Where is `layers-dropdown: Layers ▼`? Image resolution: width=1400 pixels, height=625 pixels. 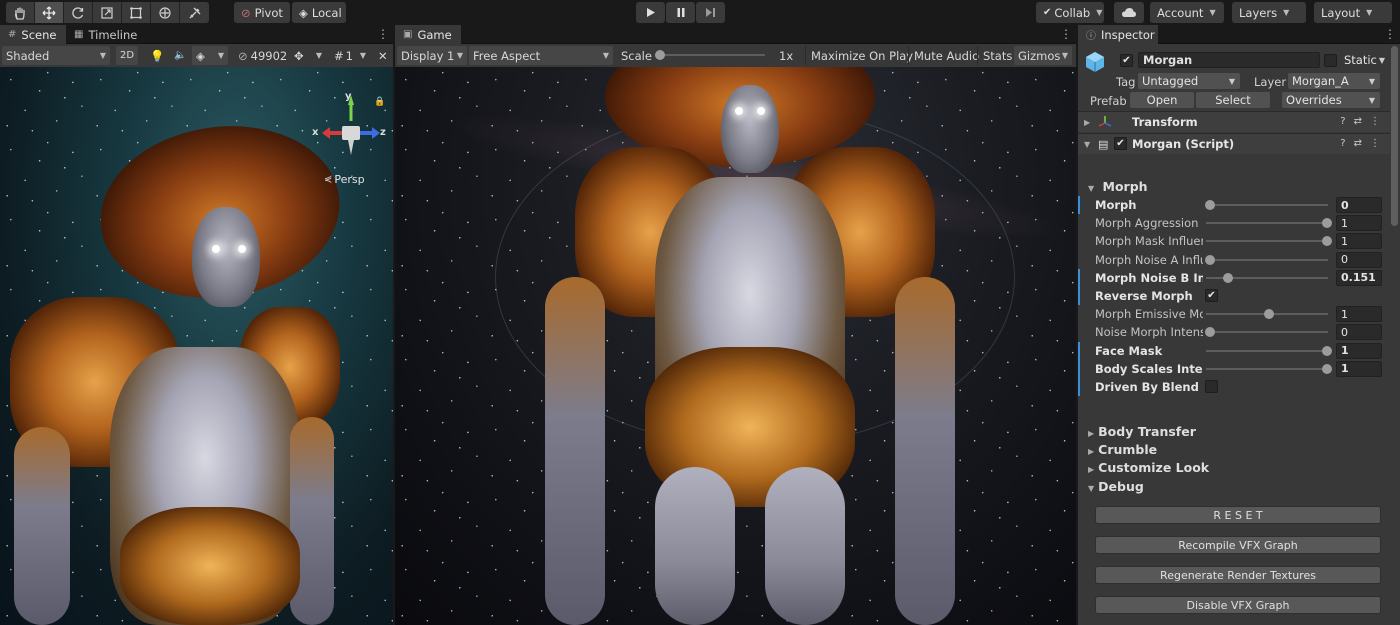 layers-dropdown: Layers ▼ is located at coordinates (1269, 12).